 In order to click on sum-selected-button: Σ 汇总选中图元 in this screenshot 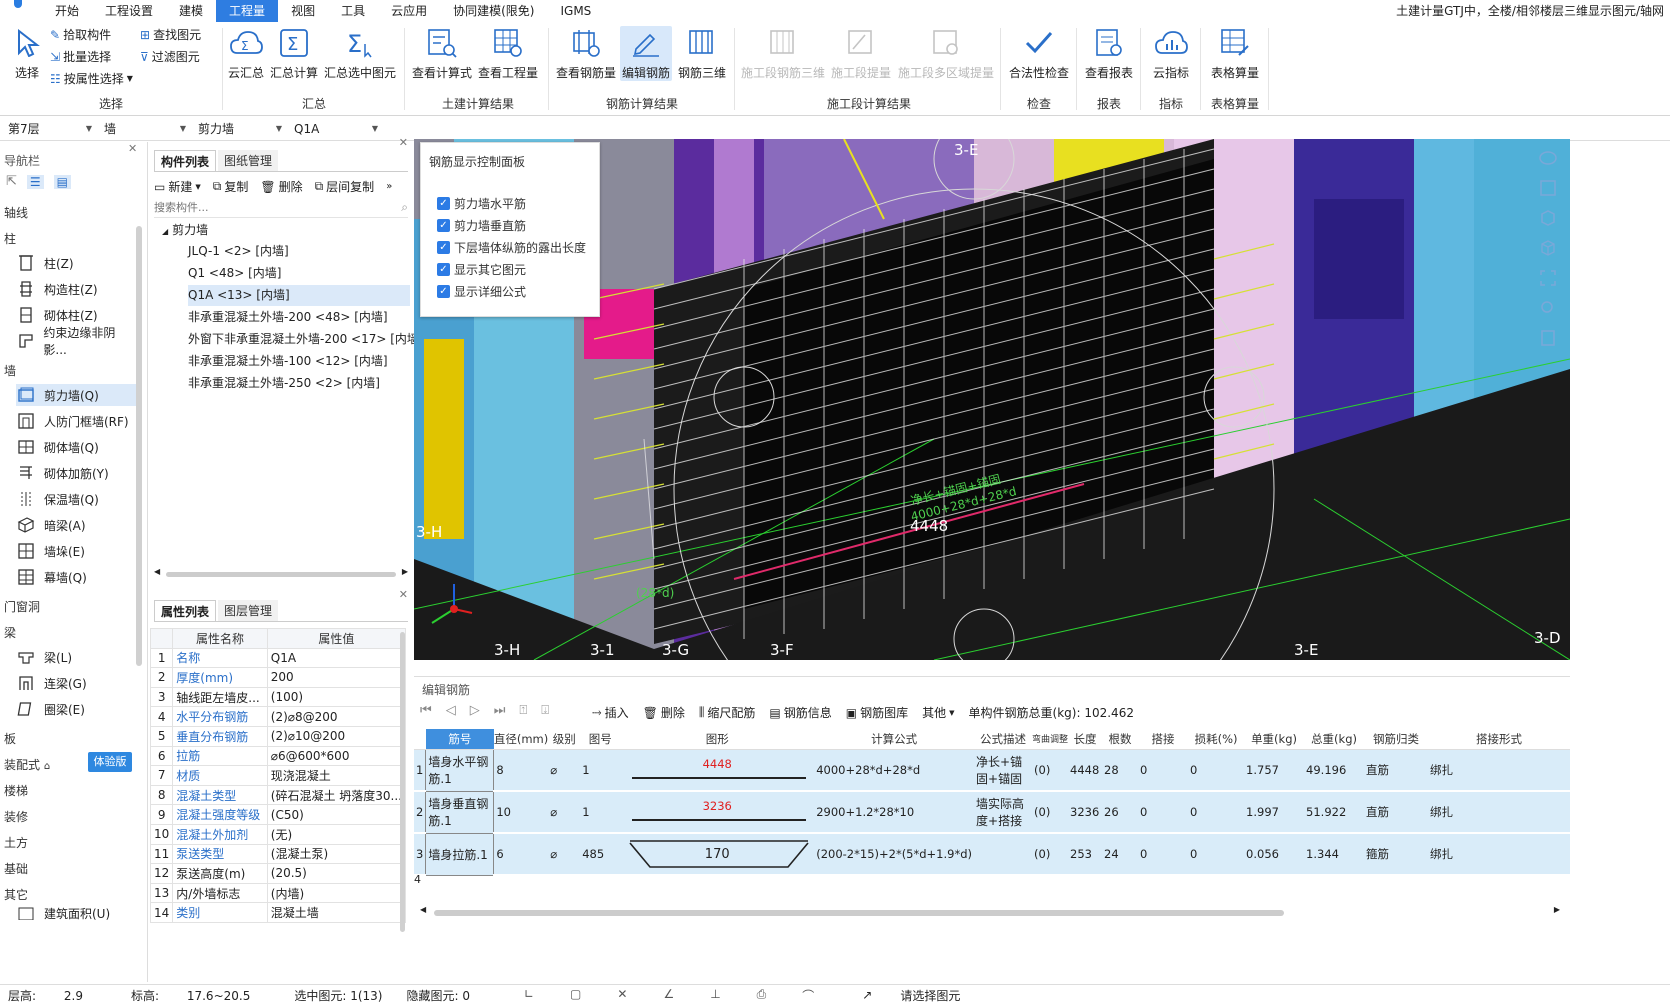, I will do `click(360, 53)`.